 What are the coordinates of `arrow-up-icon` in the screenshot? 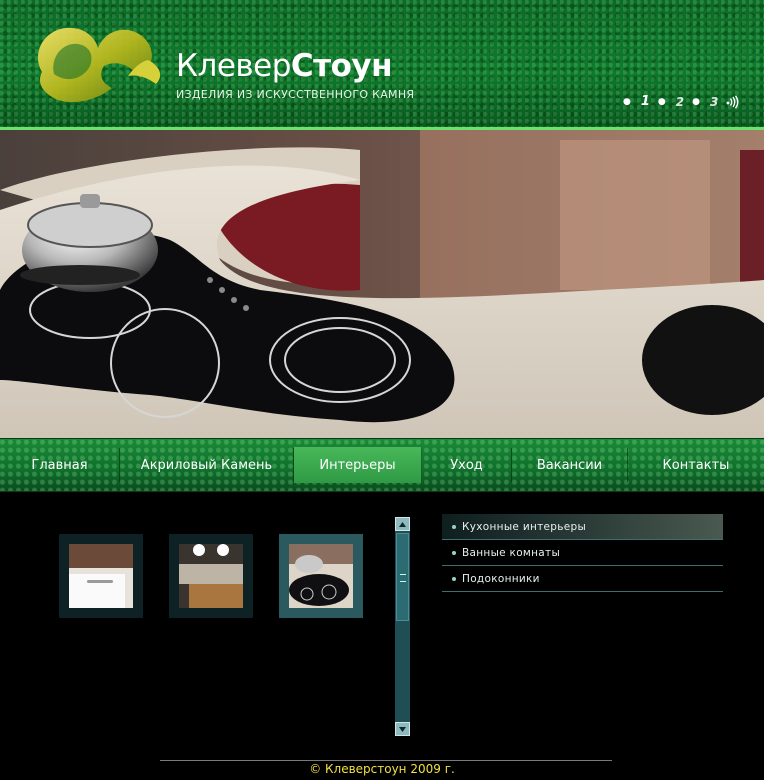 It's located at (402, 524).